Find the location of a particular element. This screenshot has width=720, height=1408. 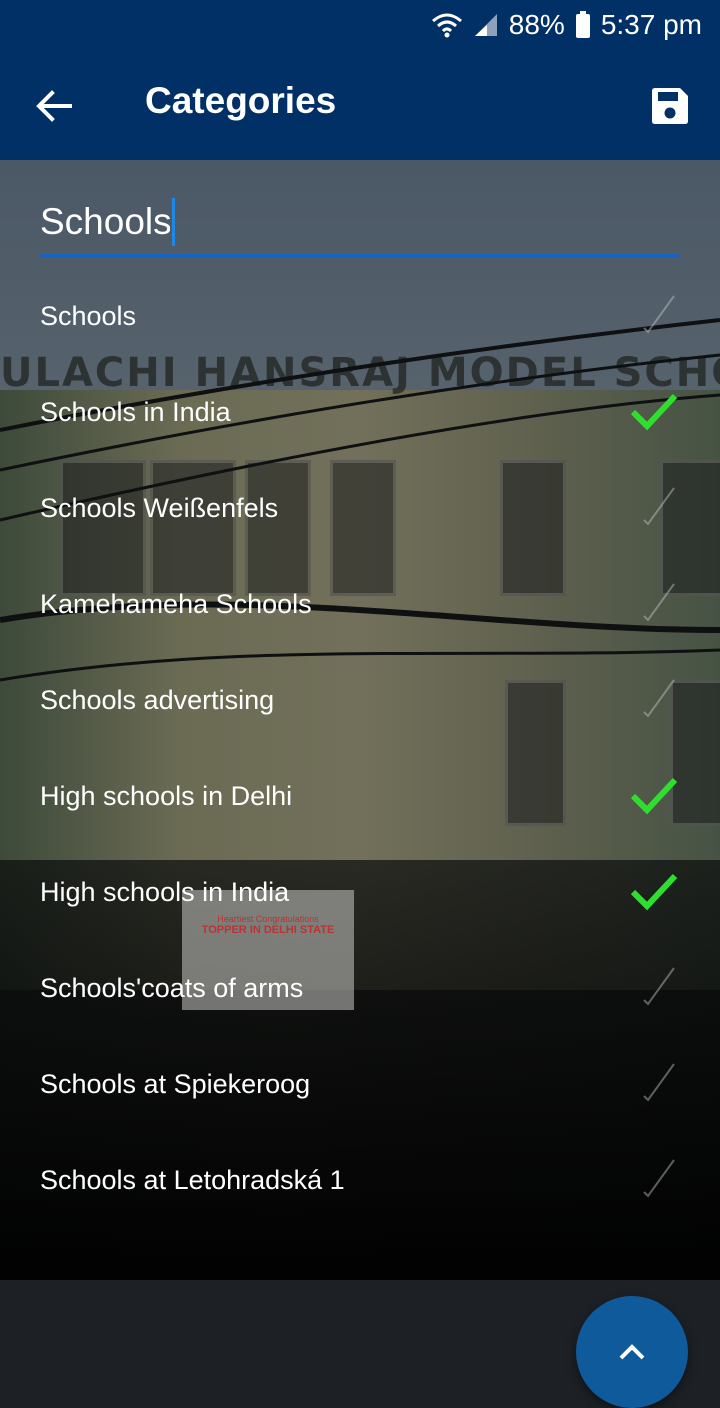

category-row: Schools Weißenfels is located at coordinates (360, 508).